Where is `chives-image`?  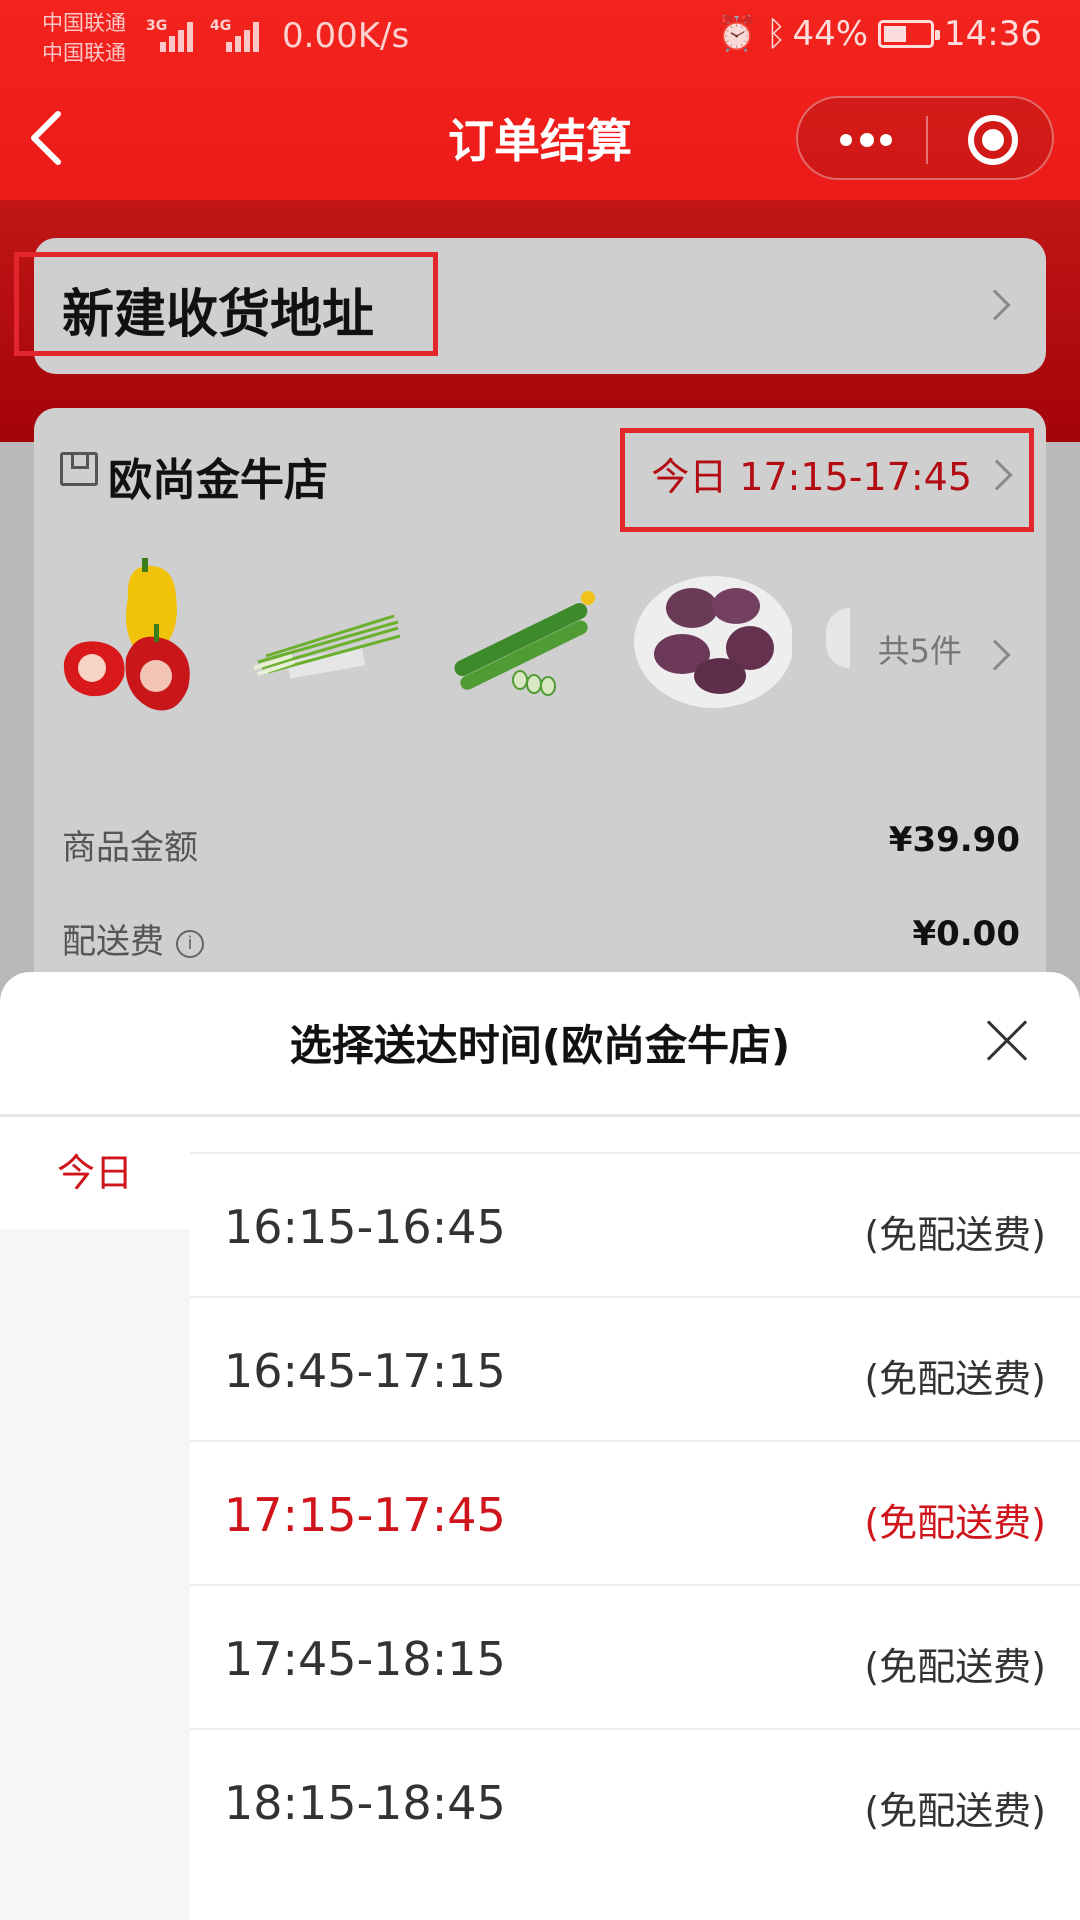
chives-image is located at coordinates (327, 646).